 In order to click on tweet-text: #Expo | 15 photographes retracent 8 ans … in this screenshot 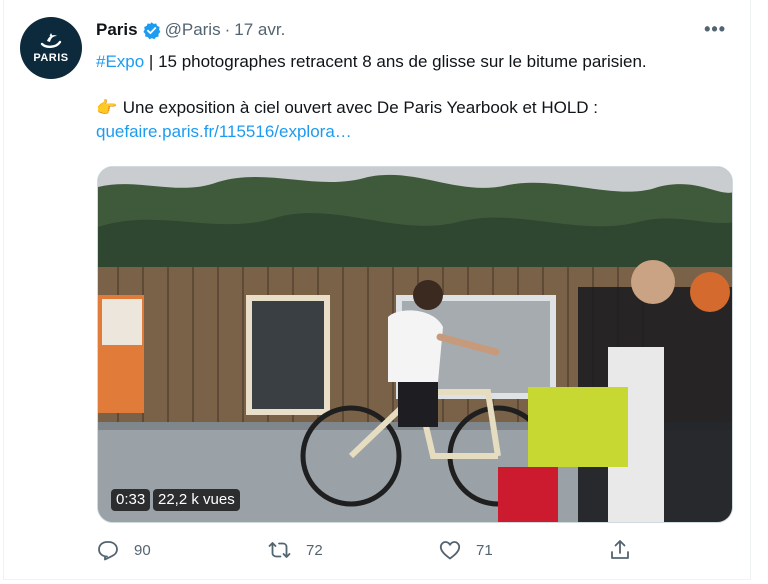, I will do `click(416, 97)`.